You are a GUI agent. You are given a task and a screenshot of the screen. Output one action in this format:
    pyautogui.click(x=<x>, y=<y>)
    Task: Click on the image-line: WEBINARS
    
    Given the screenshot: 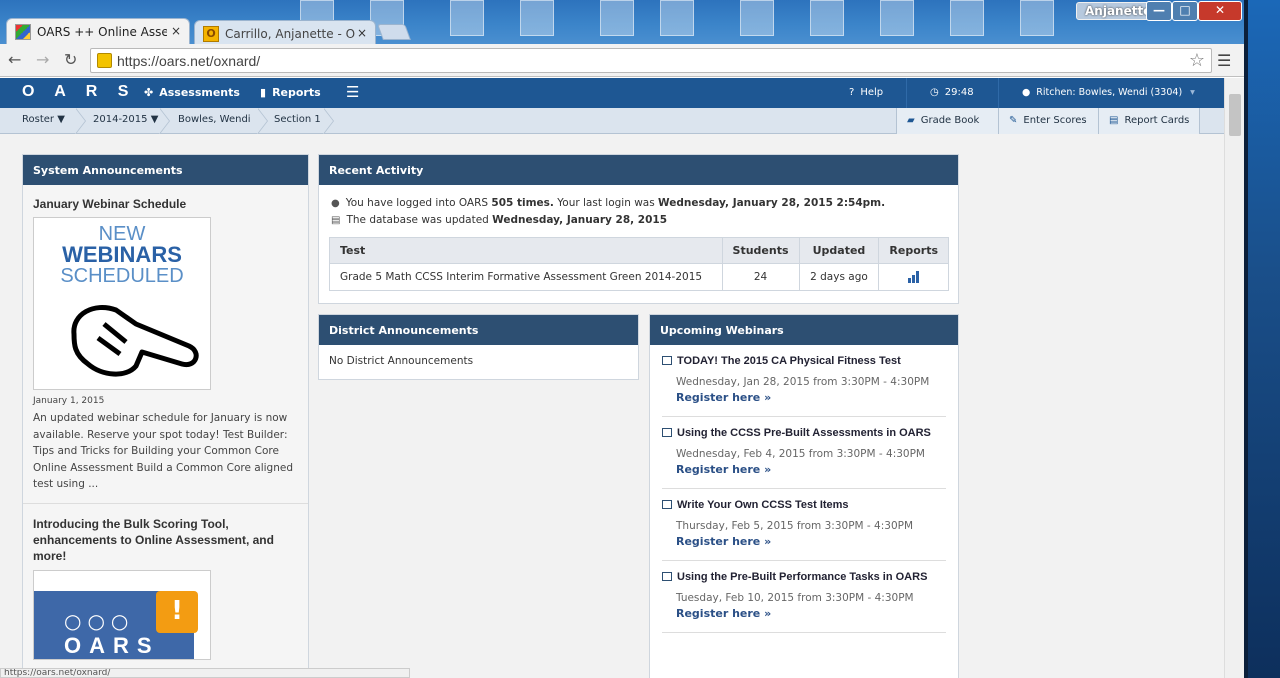 What is the action you would take?
    pyautogui.click(x=122, y=254)
    